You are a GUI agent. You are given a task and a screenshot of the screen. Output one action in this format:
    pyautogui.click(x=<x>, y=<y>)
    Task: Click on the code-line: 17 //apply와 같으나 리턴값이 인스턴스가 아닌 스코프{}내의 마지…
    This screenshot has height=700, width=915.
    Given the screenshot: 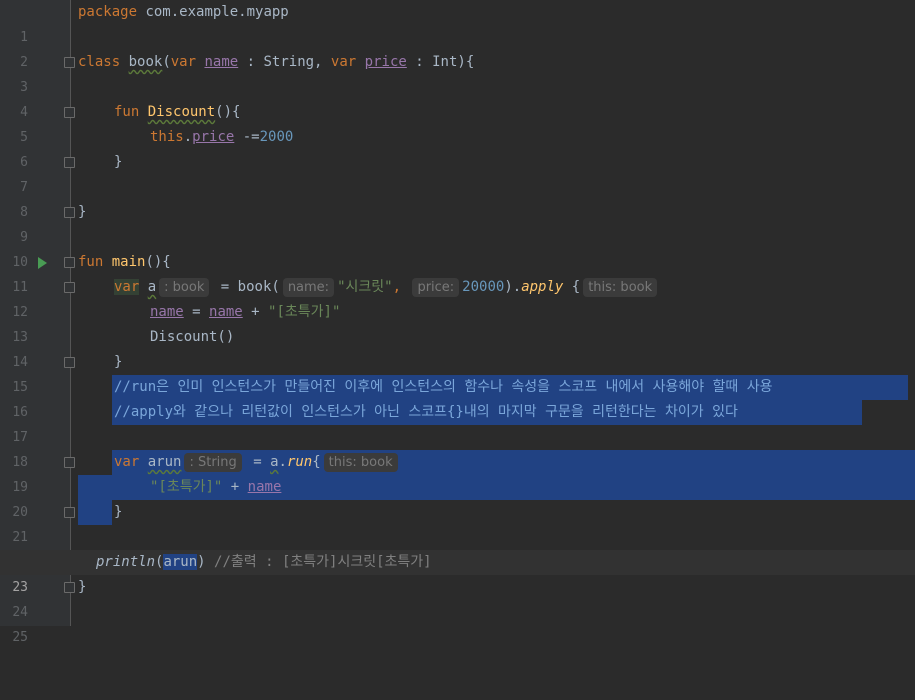 What is the action you would take?
    pyautogui.click(x=457, y=422)
    